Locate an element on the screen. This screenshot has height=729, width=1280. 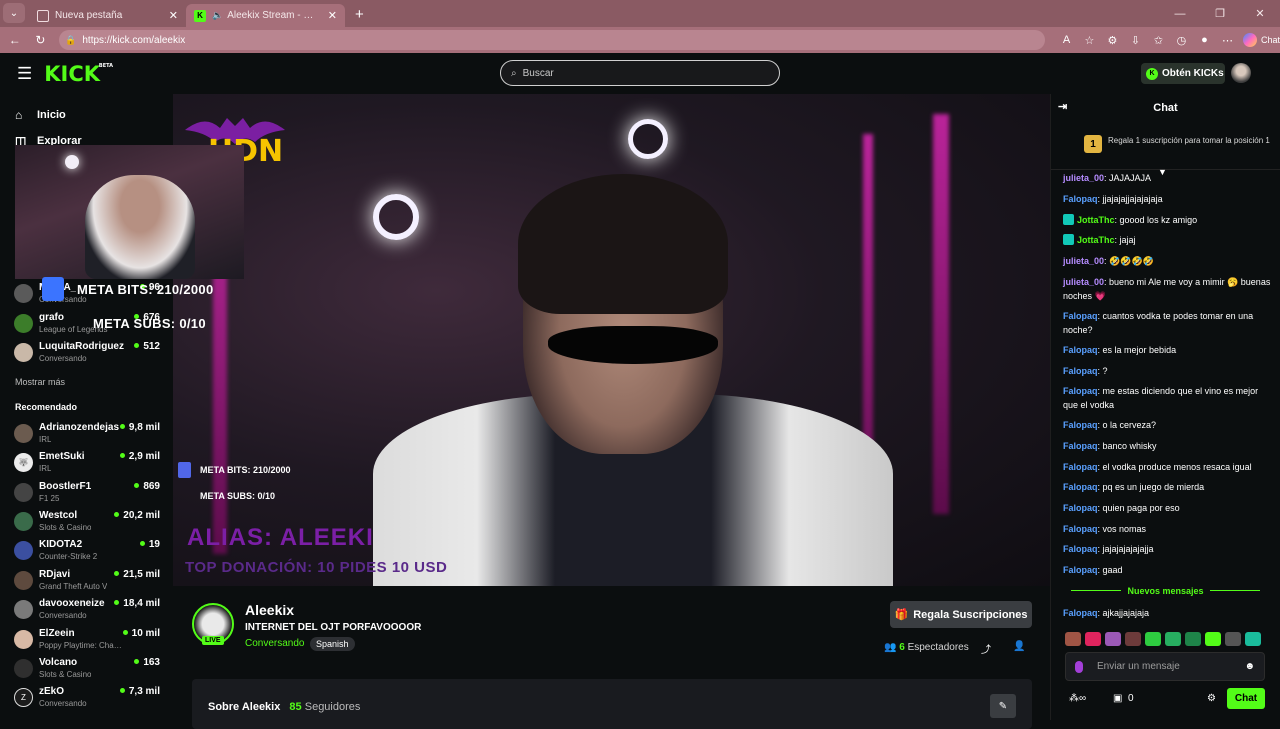
speaker-icon: 🔈 is located at coordinates (217, 15).